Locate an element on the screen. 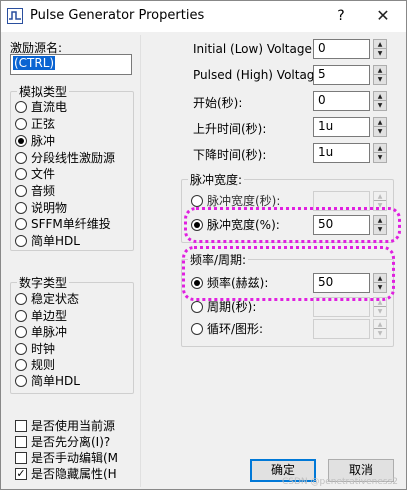 The image size is (407, 490). initial-voltage-input: 0 is located at coordinates (341, 49).